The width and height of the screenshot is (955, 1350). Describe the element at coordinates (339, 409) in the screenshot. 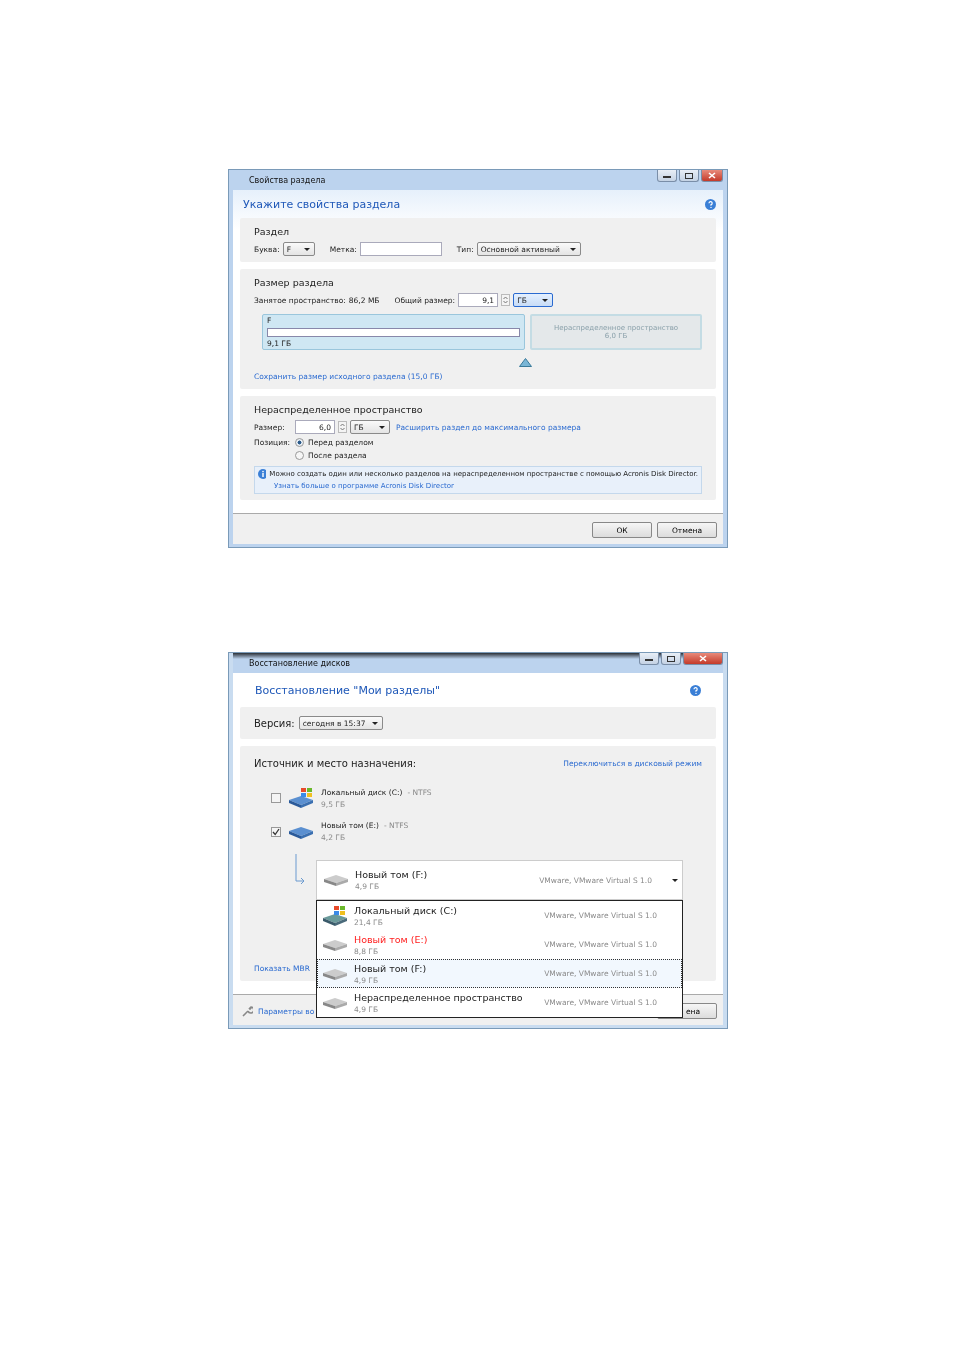

I see `section-title: Нераспределенное пространство` at that location.